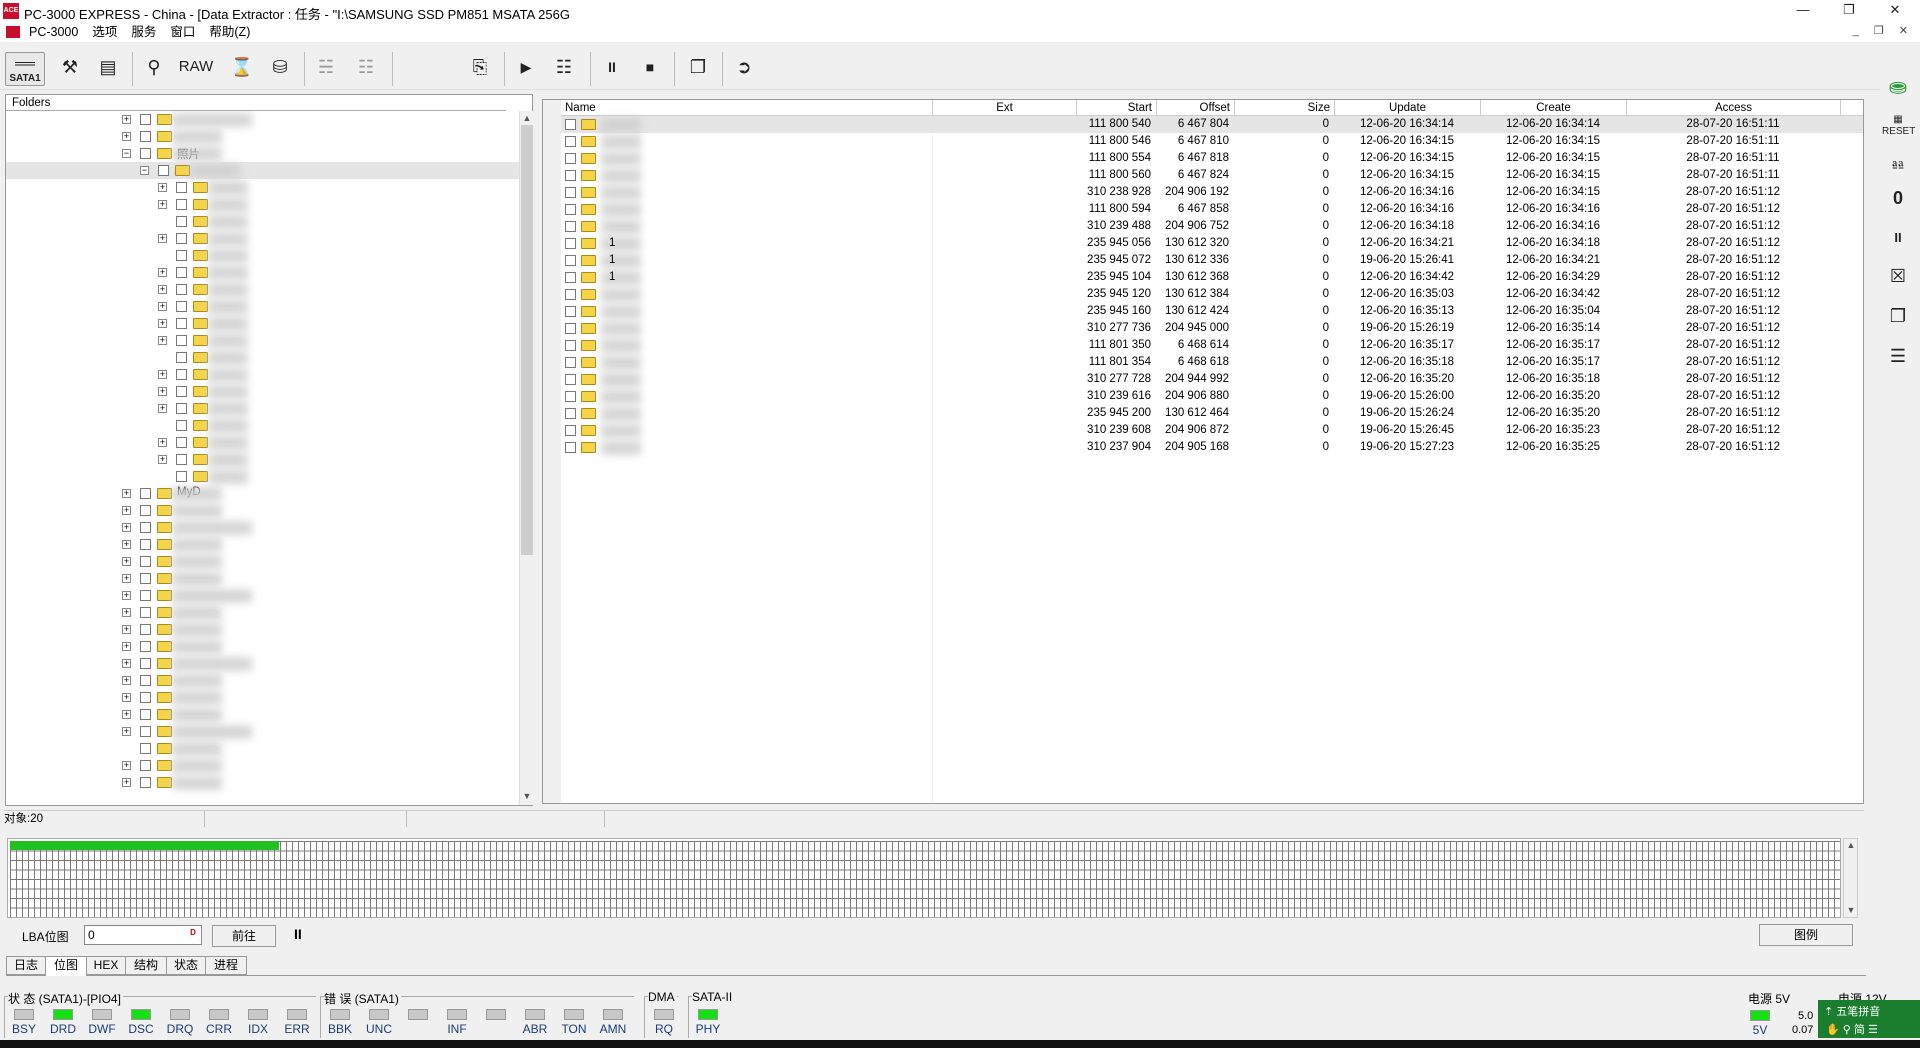 This screenshot has height=1048, width=1920. What do you see at coordinates (1883, 30) in the screenshot?
I see `mdi-window-controls: _ ❐ ✕` at bounding box center [1883, 30].